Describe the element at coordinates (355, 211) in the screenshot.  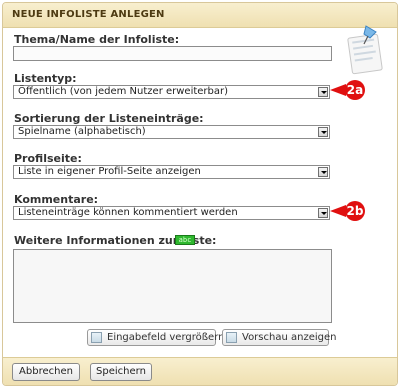
I see `callout-2b-label: 2b` at that location.